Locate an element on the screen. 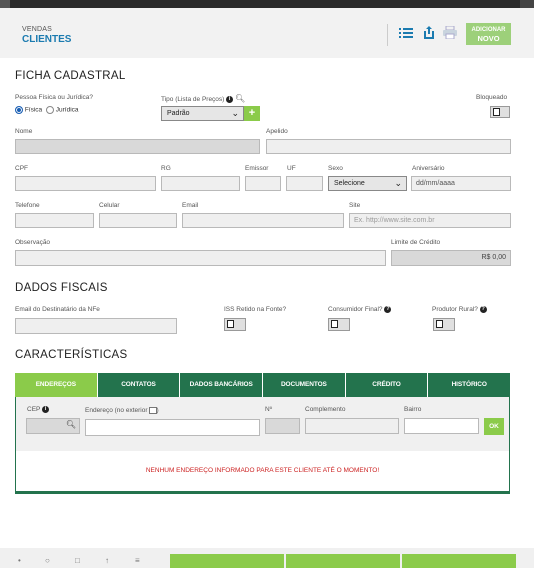 The image size is (534, 568). tab-dados-bancarios: DADOS BANCÁRIOS is located at coordinates (220, 385).